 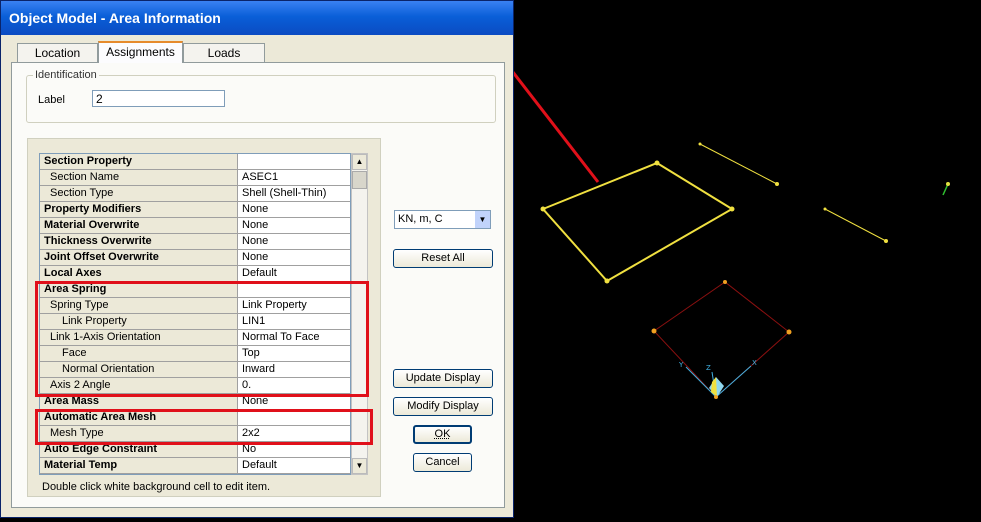 What do you see at coordinates (442, 462) in the screenshot?
I see `cancel-button: Cancel` at bounding box center [442, 462].